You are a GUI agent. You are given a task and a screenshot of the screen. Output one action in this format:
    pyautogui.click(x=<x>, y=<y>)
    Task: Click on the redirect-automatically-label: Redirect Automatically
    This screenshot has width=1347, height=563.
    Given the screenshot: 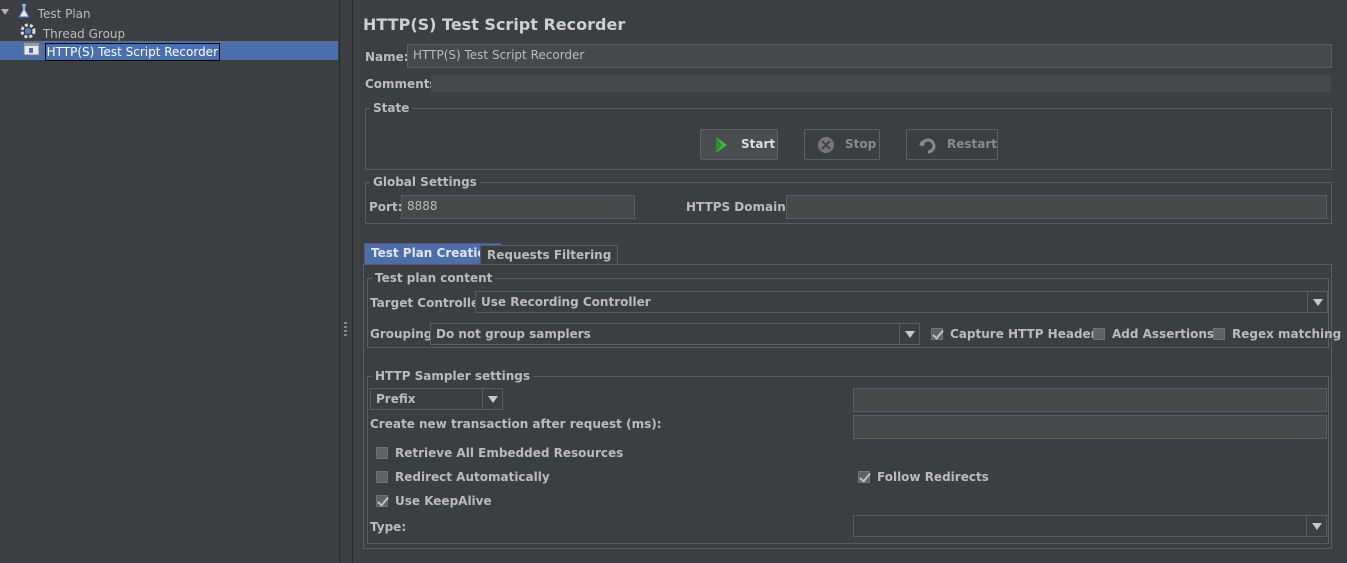 What is the action you would take?
    pyautogui.click(x=472, y=477)
    